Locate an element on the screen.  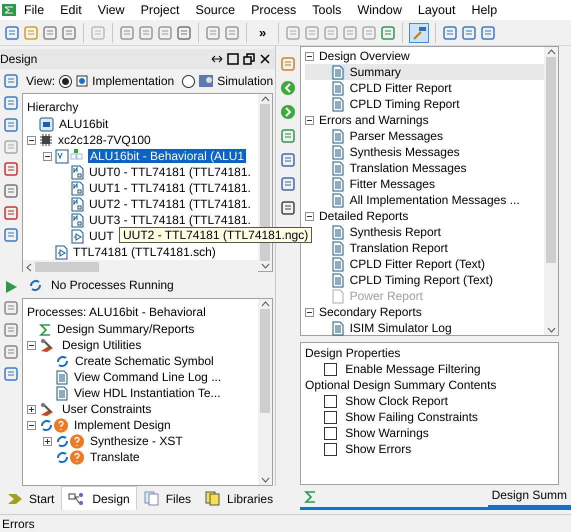
toolbar-overflow: » is located at coordinates (262, 32).